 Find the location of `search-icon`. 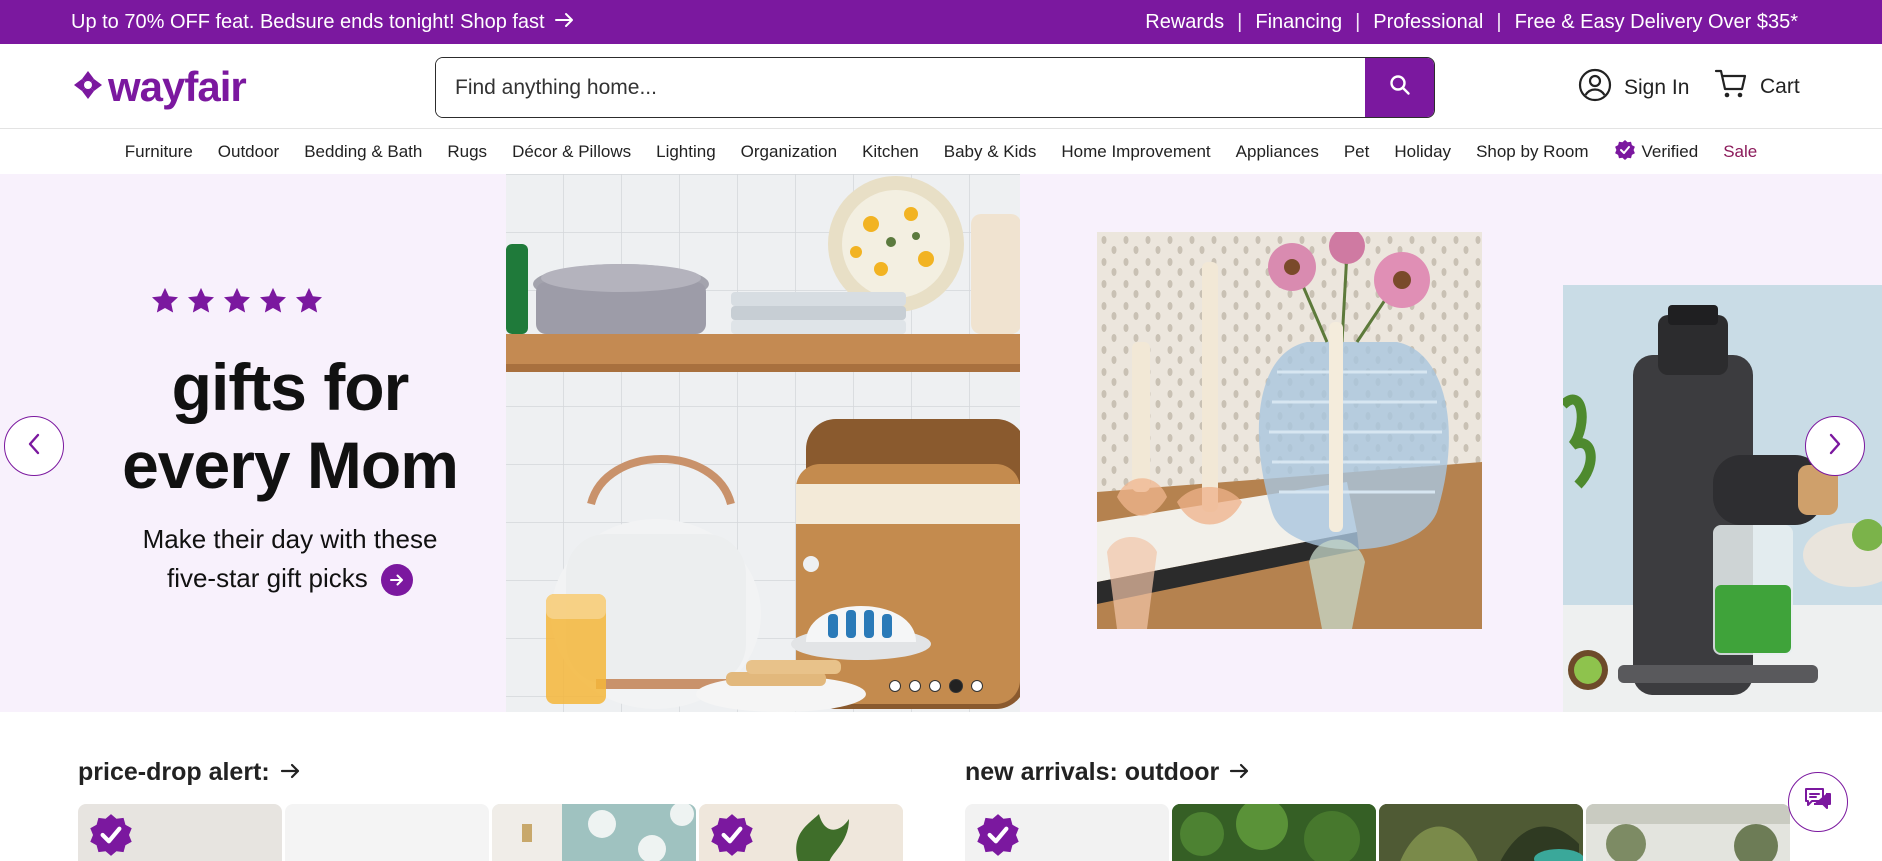

search-icon is located at coordinates (1400, 87).